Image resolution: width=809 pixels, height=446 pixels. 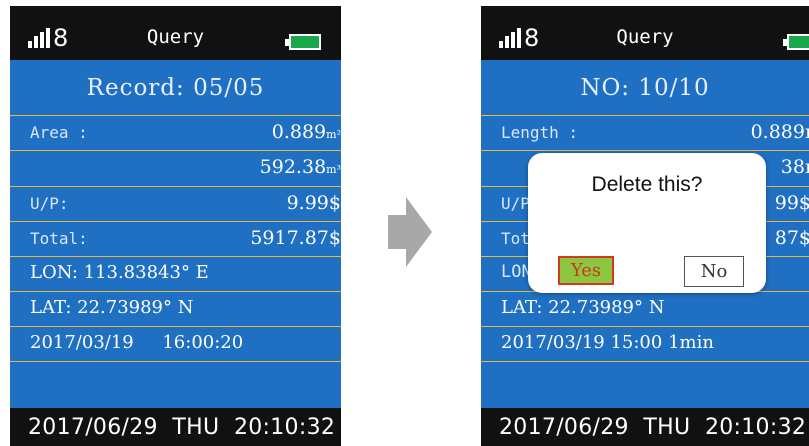 What do you see at coordinates (175, 133) in the screenshot?
I see `area-row: Area : 0.889m²` at bounding box center [175, 133].